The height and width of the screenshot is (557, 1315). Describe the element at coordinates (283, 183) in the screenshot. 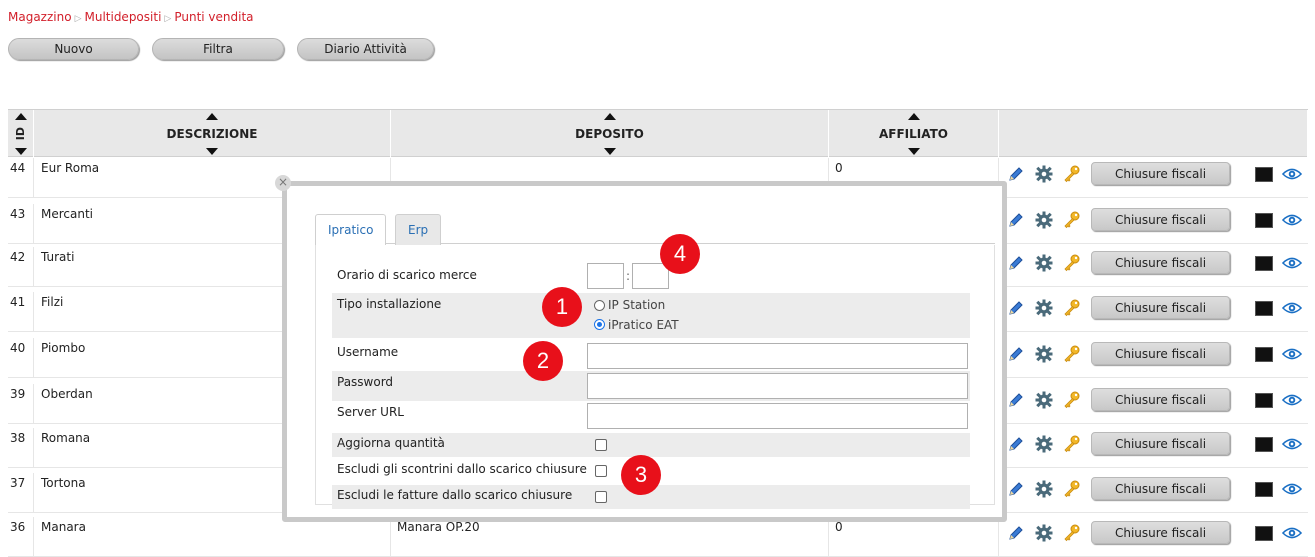

I see `close-icon: ×` at that location.